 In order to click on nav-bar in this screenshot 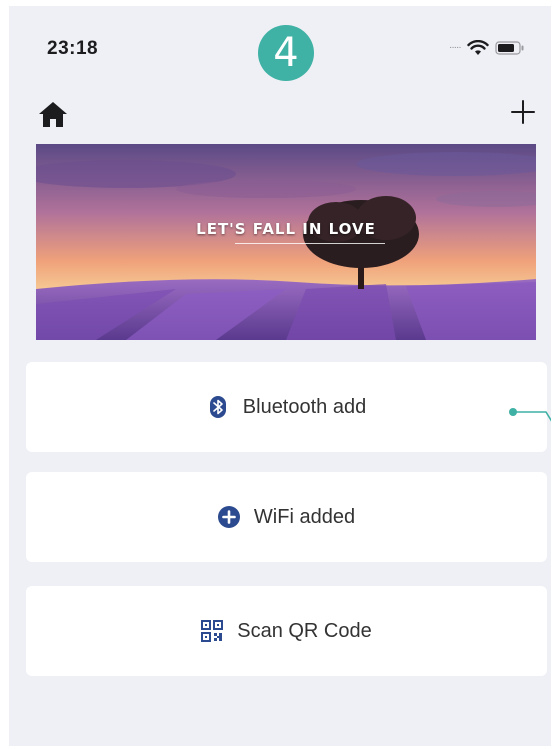, I will do `click(280, 113)`.